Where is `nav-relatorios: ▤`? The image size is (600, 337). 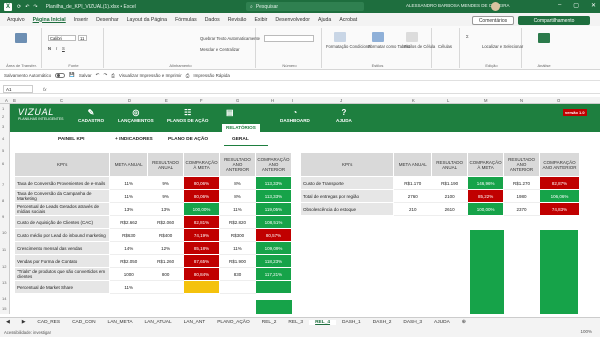
nav-relatorios: ▤ is located at coordinates (230, 113).